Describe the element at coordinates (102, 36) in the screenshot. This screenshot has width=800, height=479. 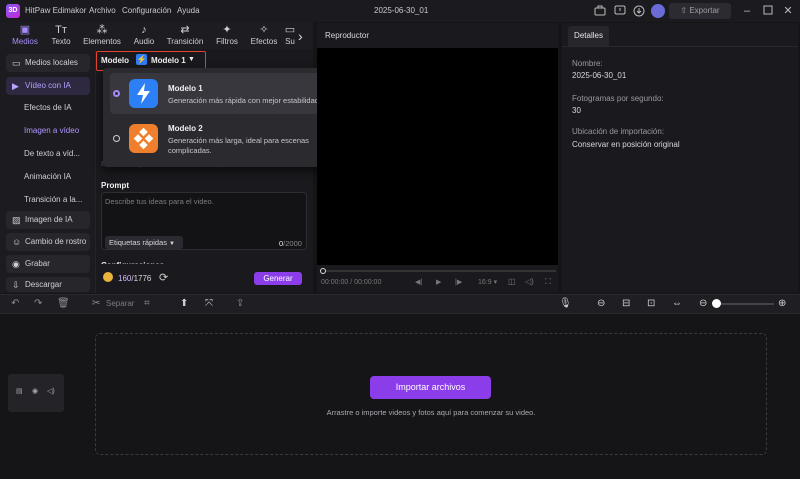
I see `tab-elementos: ⁂ Elementos` at that location.